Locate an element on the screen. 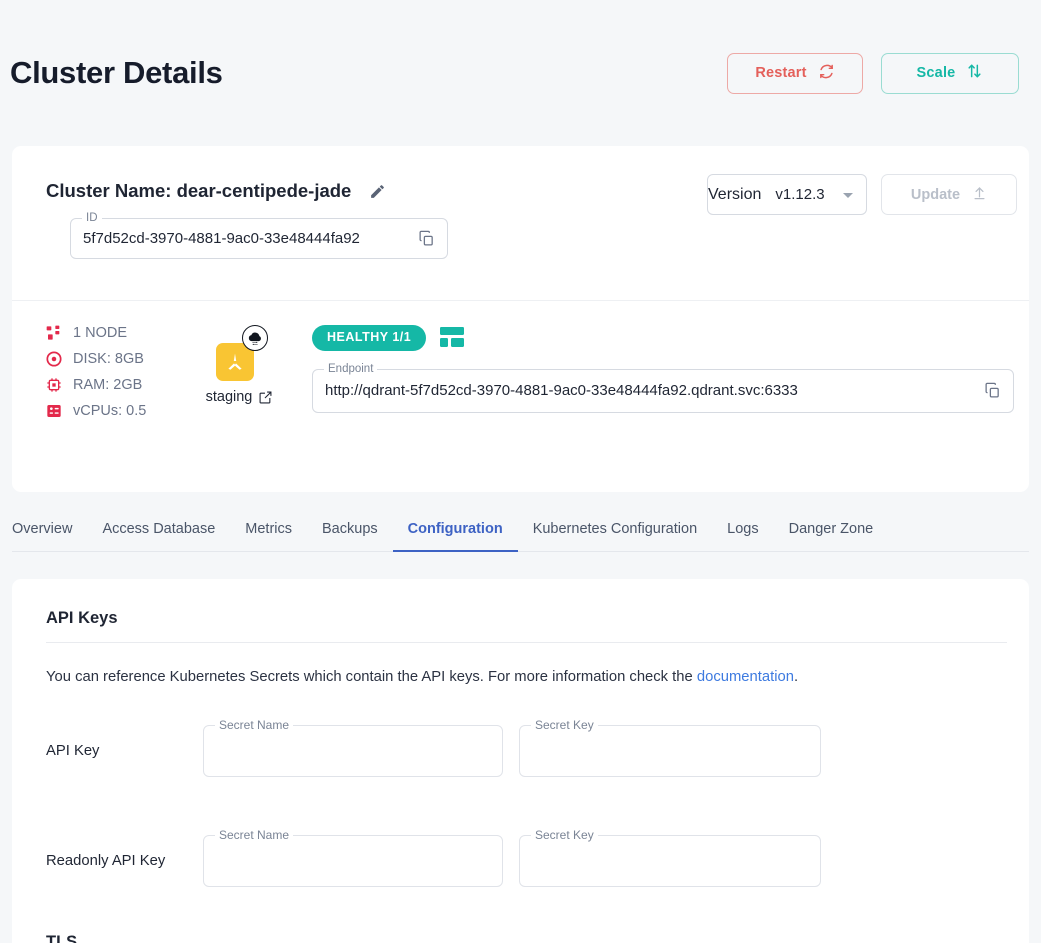  update-button: Update is located at coordinates (949, 194).